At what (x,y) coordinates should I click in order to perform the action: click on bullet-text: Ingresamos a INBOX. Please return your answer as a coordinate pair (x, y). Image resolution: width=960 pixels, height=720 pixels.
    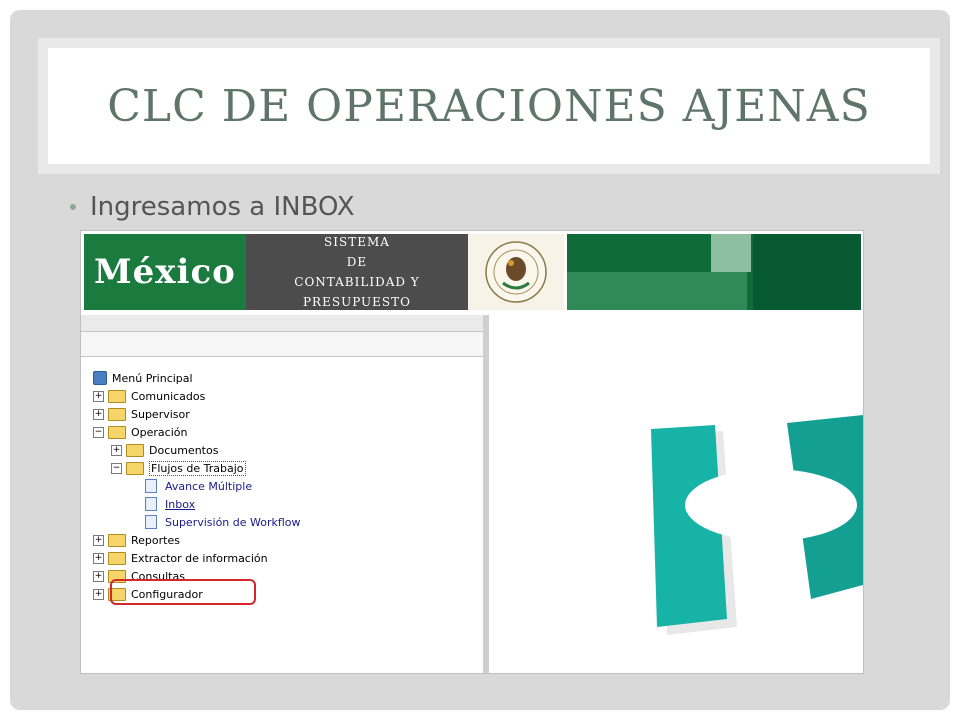
    Looking at the image, I should click on (222, 207).